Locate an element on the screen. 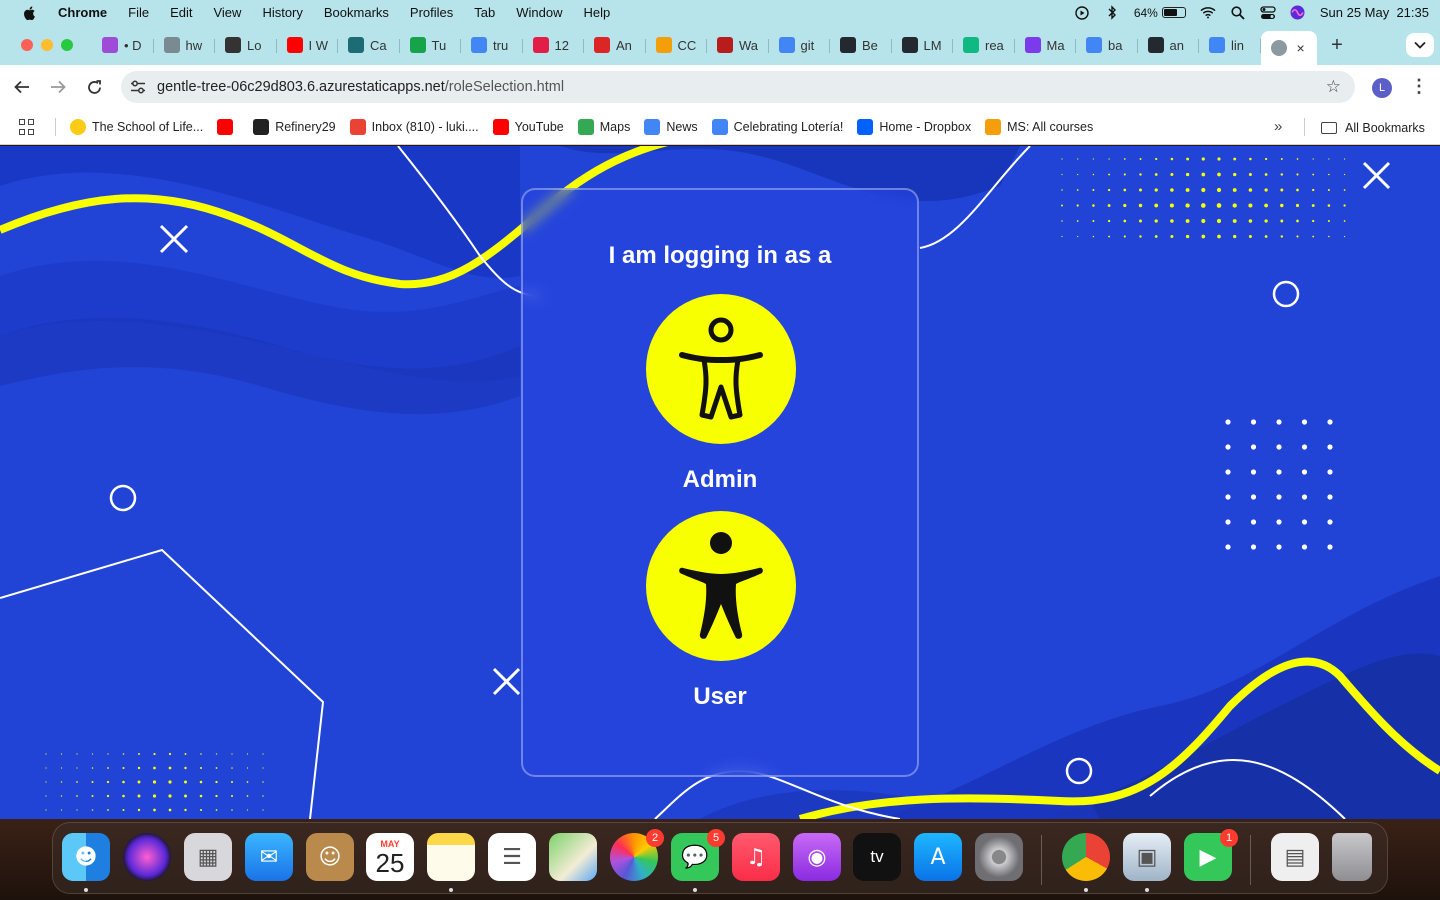 The width and height of the screenshot is (1440, 900). podcasts-icon: ◉ is located at coordinates (817, 857).